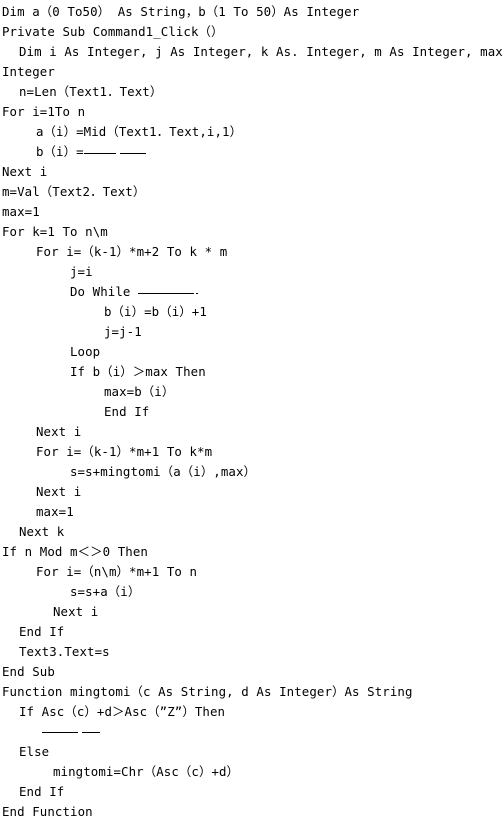  Describe the element at coordinates (251, 652) in the screenshot. I see `code-line: Text3.Text=s` at that location.